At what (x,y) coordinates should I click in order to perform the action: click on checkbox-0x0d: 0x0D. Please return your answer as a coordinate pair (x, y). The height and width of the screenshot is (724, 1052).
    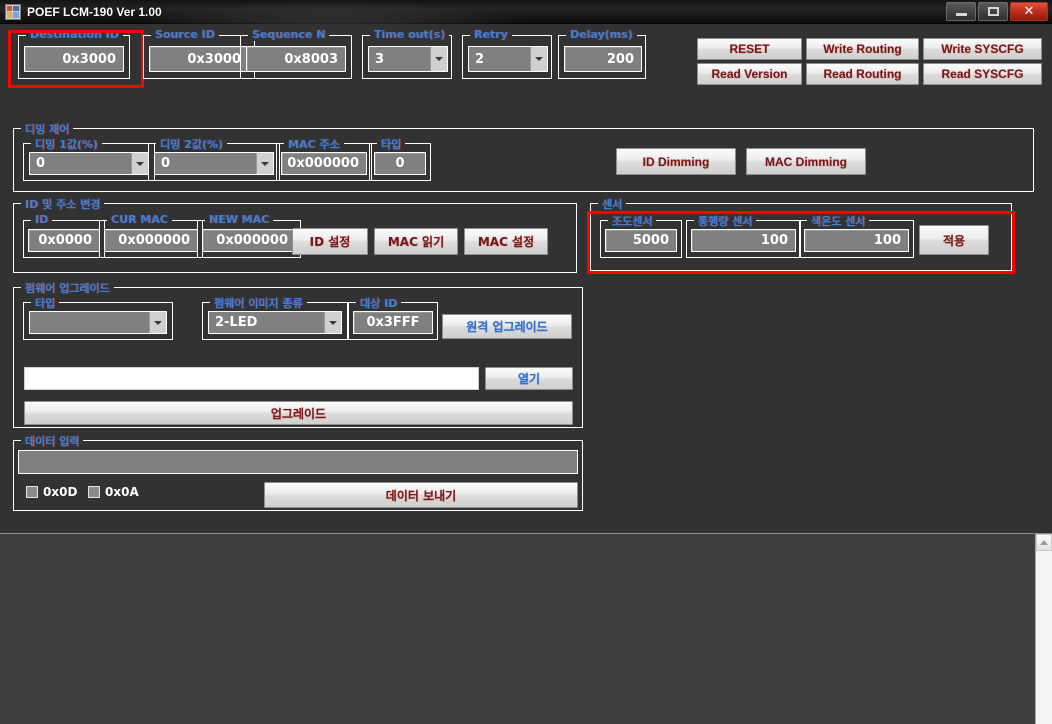
    Looking at the image, I should click on (51, 492).